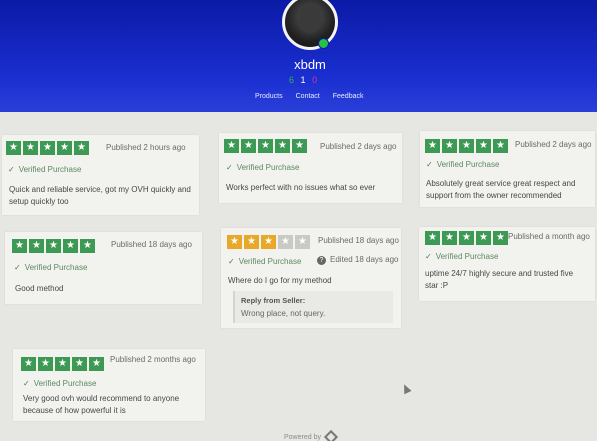  Describe the element at coordinates (316, 80) in the screenshot. I see `negative-count: 0` at that location.